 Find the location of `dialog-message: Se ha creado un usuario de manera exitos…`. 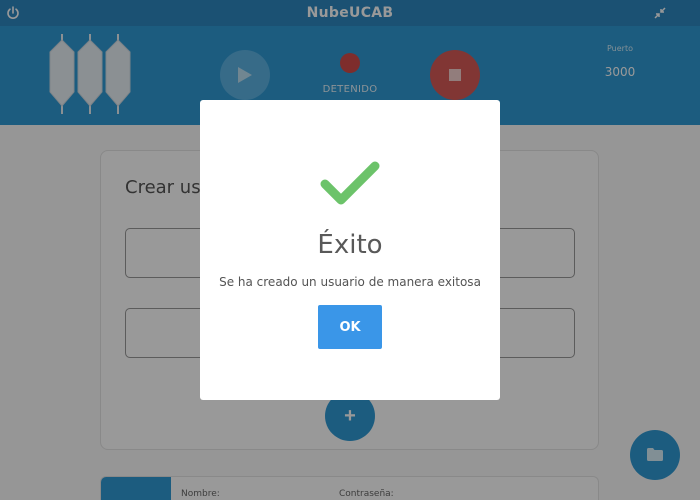

dialog-message: Se ha creado un usuario de manera exitos… is located at coordinates (350, 282).